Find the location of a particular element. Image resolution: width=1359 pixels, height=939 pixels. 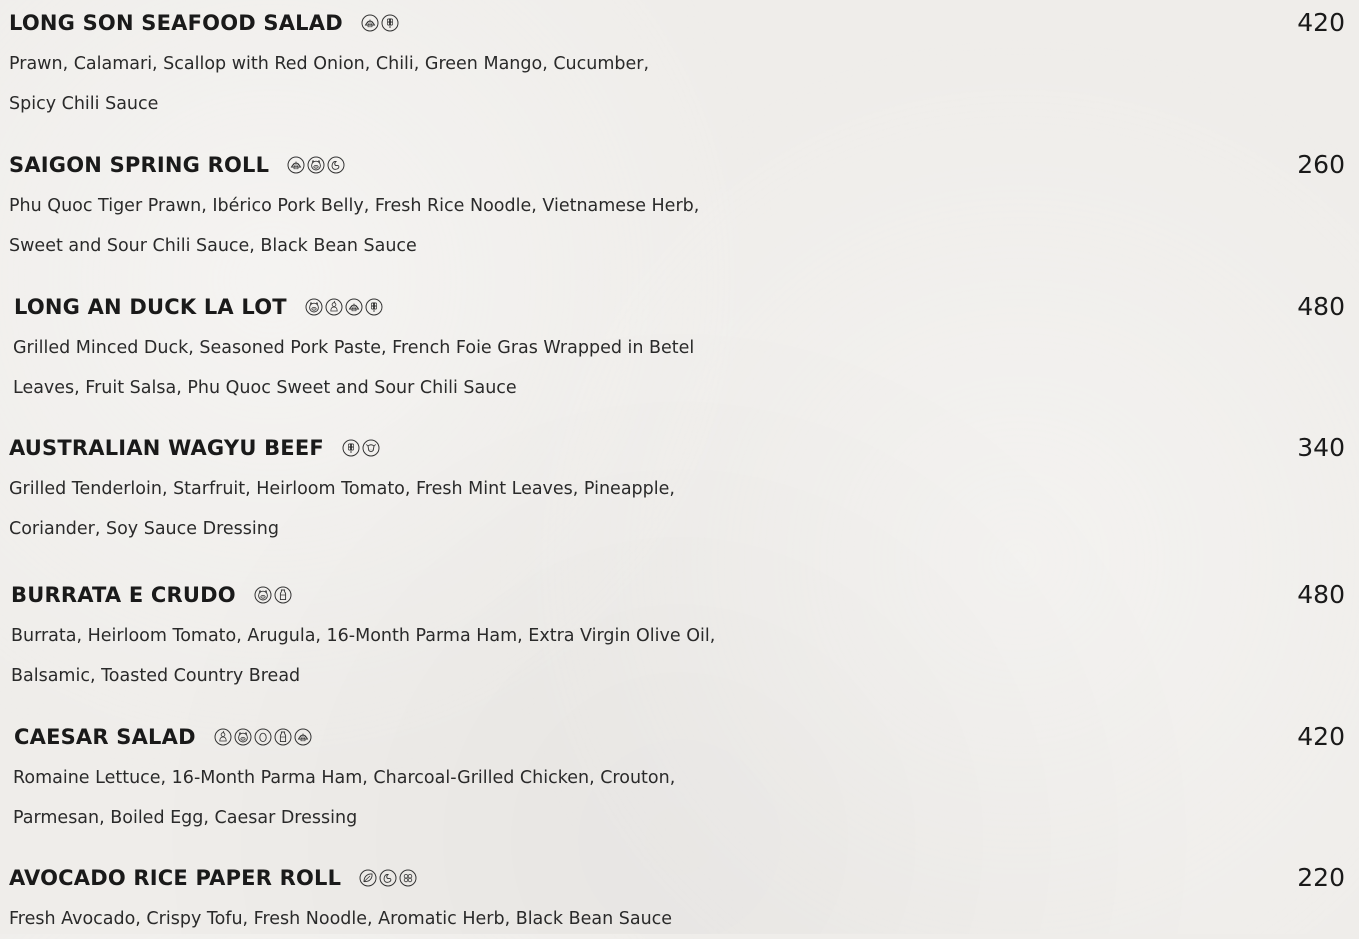

item-price: 220 is located at coordinates (1321, 877).